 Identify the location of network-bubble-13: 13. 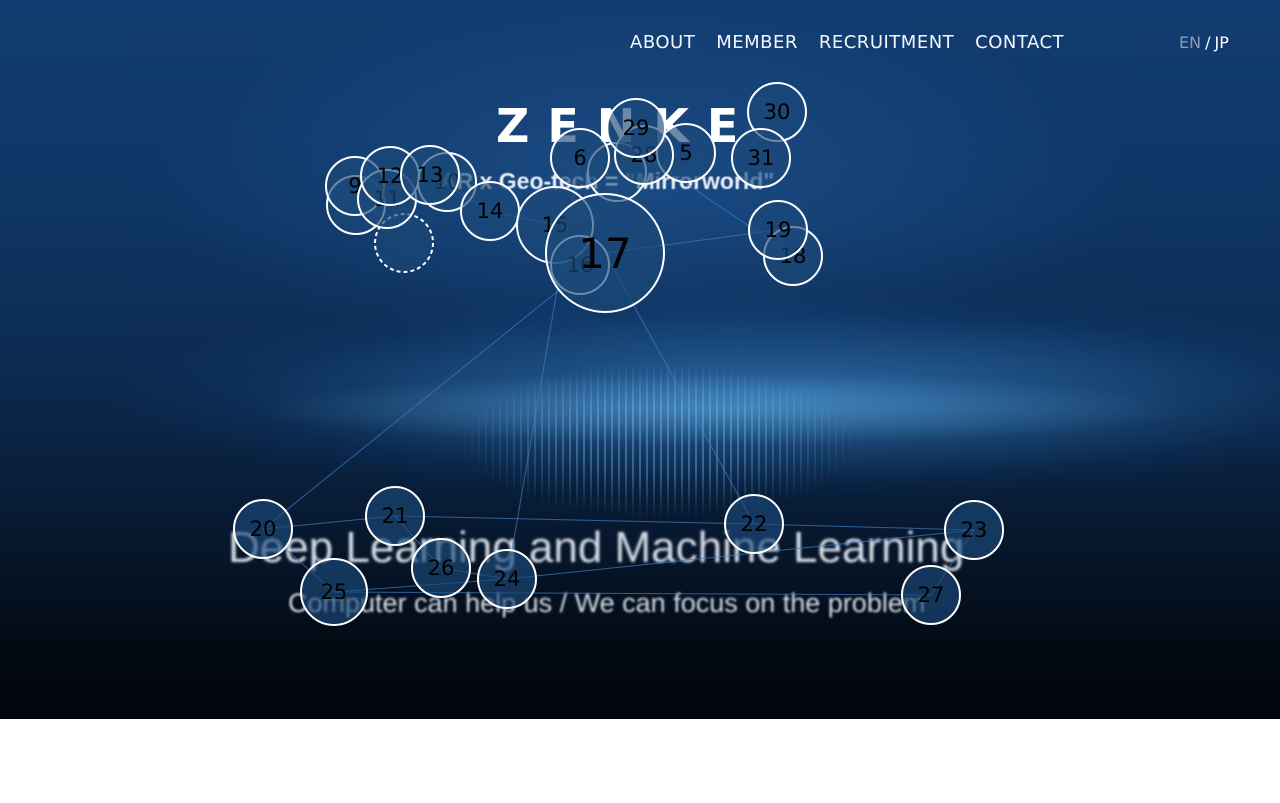
(430, 175).